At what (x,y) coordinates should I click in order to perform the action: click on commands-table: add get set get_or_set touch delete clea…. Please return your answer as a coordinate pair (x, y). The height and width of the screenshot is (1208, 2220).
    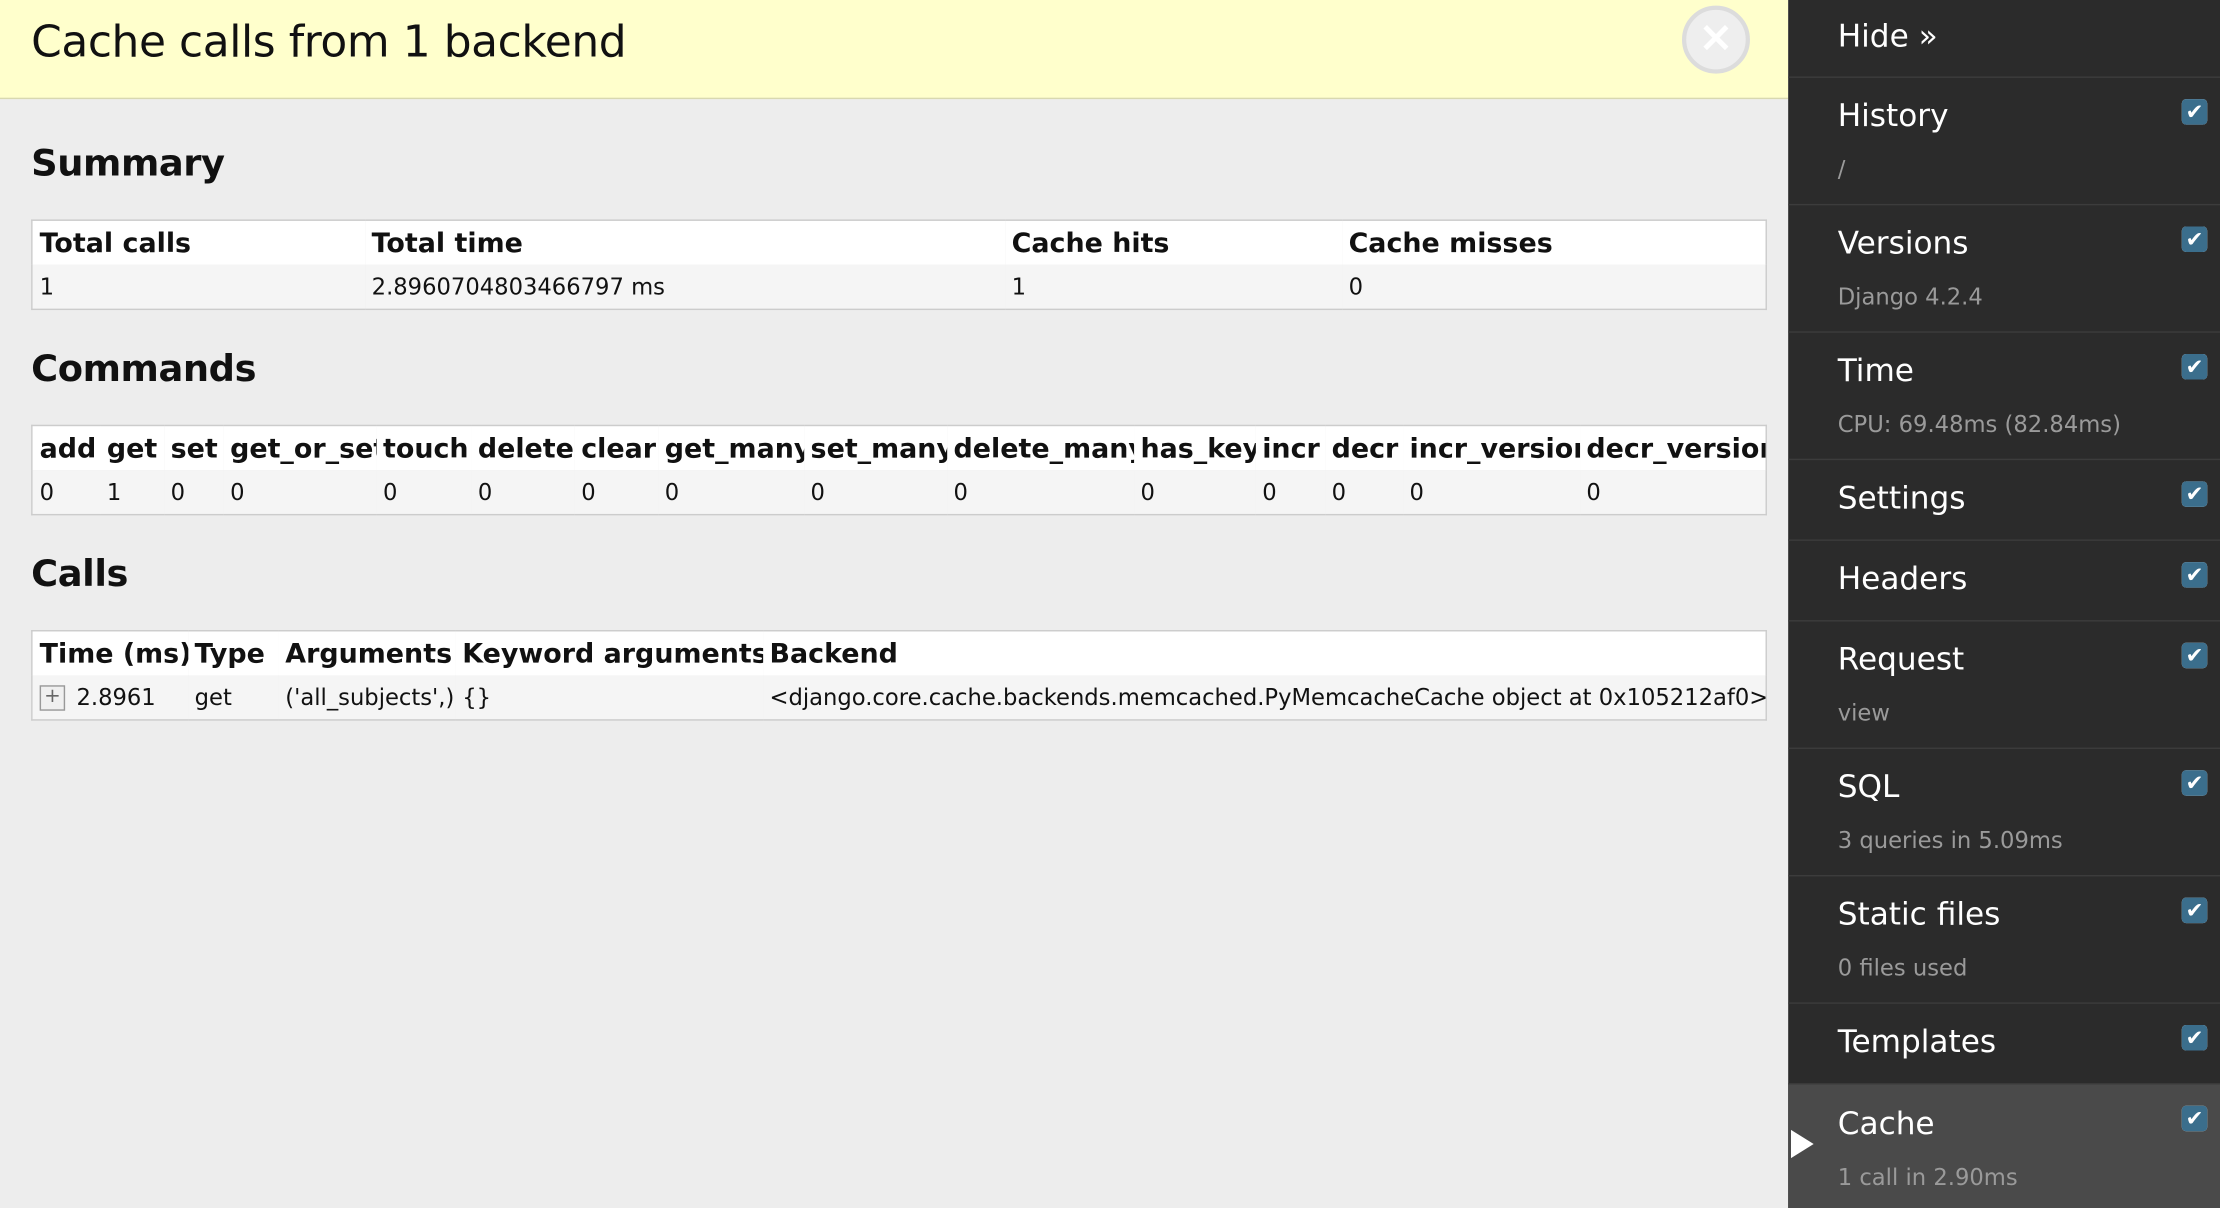
    Looking at the image, I should click on (899, 470).